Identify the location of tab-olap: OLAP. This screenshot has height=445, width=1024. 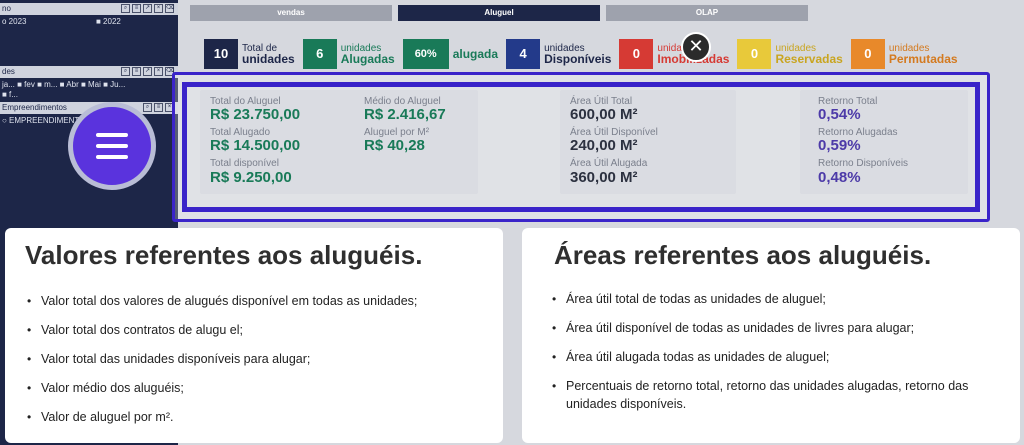
(707, 13).